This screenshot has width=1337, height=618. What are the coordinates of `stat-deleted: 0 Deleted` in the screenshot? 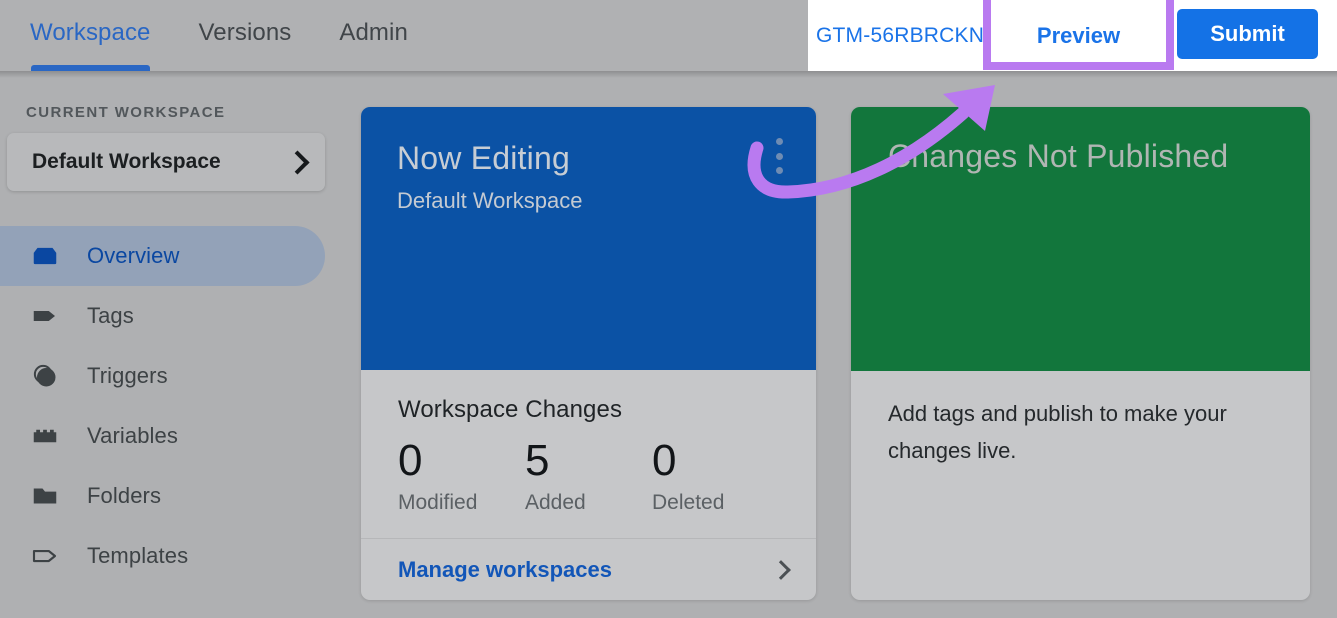 It's located at (715, 475).